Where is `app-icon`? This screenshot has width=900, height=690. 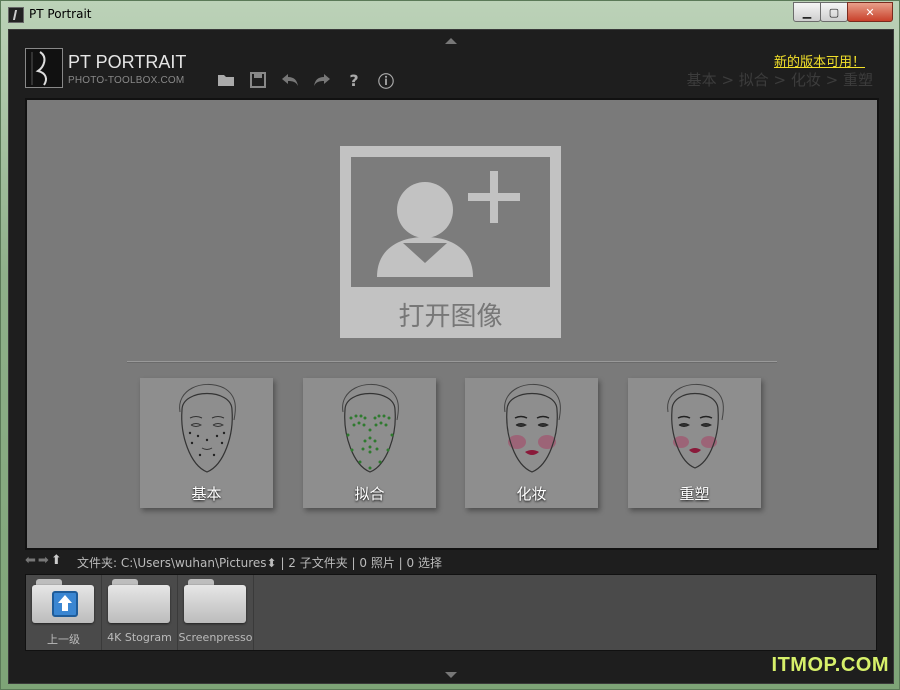 app-icon is located at coordinates (16, 15).